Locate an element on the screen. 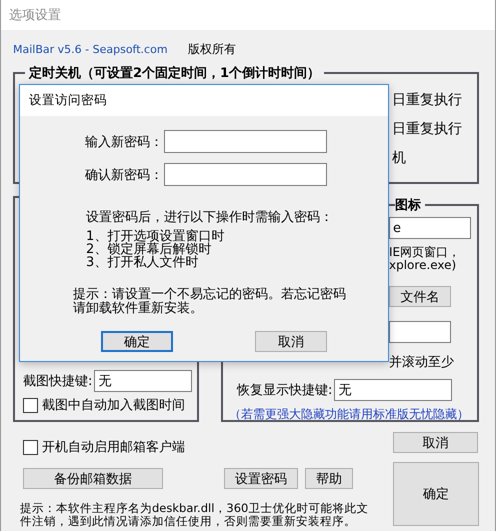 The height and width of the screenshot is (531, 496). hint-text: 提示：本软件主程序名为deskbar.dll，360卫士优化时可能将此文 件注销，遇到此情况请添加信任使用，否则需要重新安装程序。 is located at coordinates (195, 515).